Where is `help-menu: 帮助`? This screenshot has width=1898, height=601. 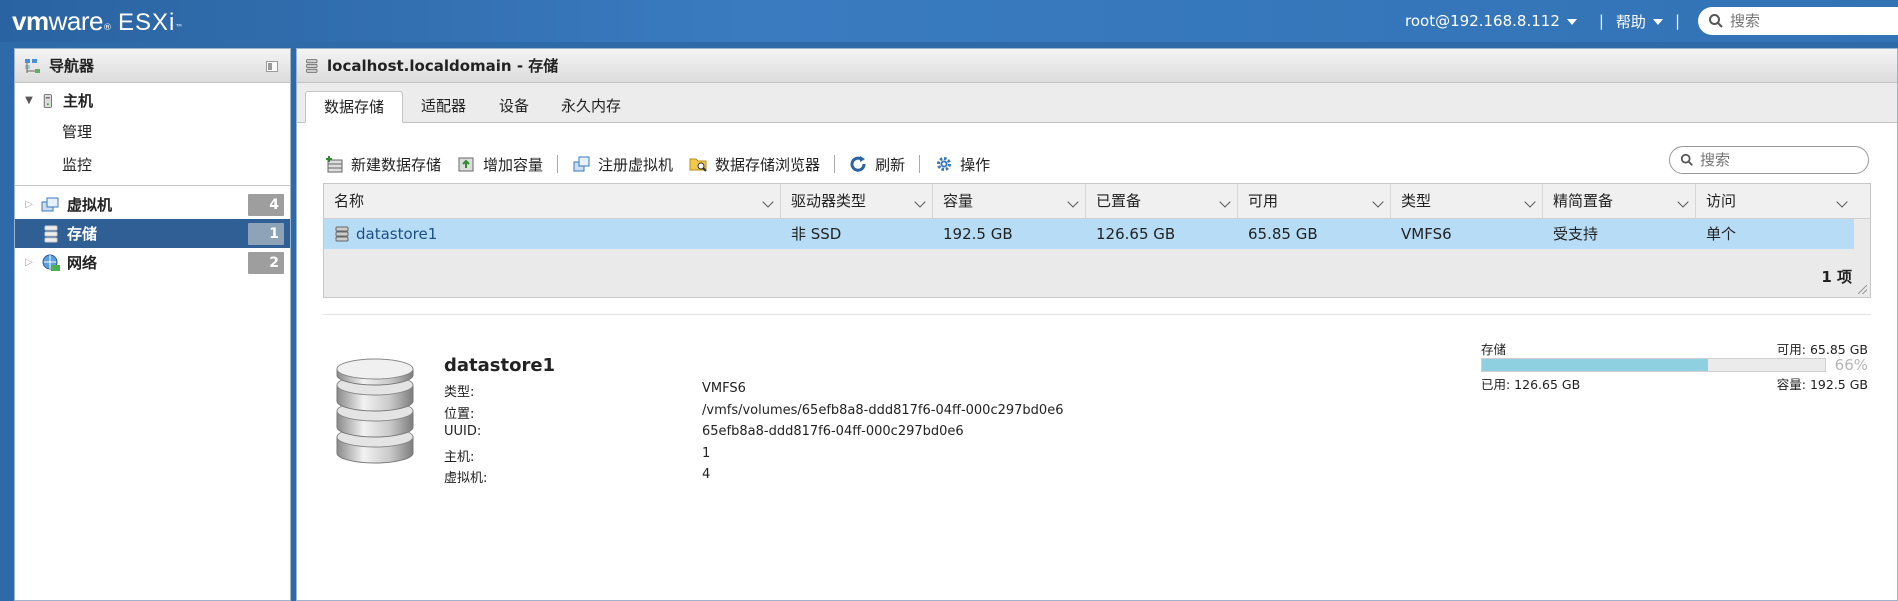 help-menu: 帮助 is located at coordinates (1639, 21).